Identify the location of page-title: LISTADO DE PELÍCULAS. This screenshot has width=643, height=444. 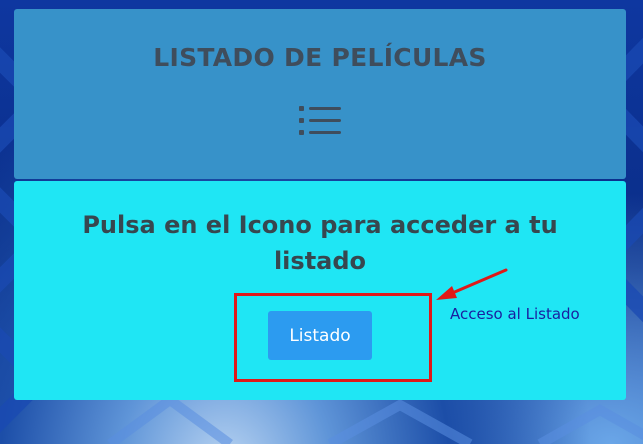
(320, 57).